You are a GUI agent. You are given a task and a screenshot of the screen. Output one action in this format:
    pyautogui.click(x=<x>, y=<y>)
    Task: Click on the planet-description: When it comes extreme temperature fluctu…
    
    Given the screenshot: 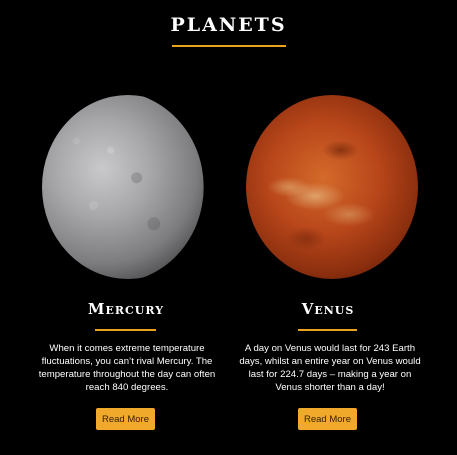 What is the action you would take?
    pyautogui.click(x=127, y=368)
    